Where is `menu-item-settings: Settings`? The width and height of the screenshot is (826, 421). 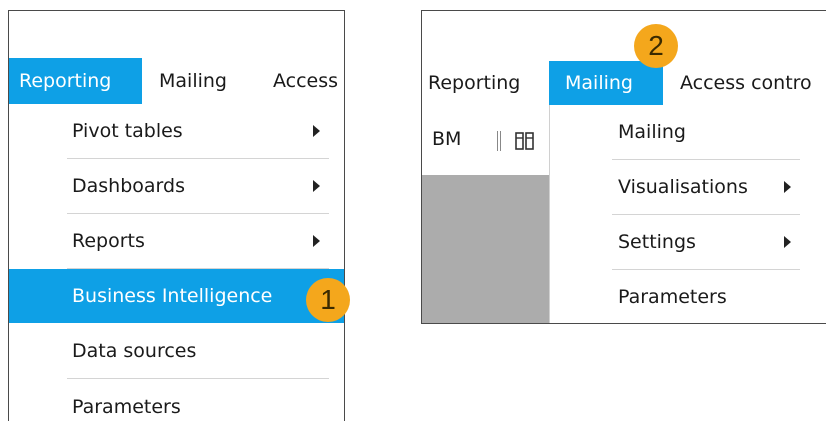 menu-item-settings: Settings is located at coordinates (688, 242).